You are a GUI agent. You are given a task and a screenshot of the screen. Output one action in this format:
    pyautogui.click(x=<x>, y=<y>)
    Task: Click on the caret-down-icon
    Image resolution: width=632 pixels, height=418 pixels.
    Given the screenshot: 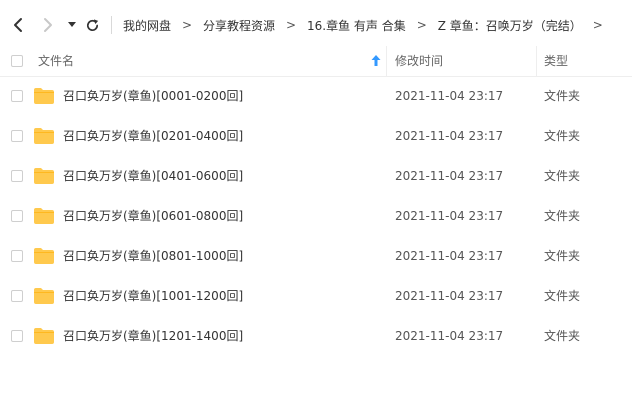 What is the action you would take?
    pyautogui.click(x=72, y=24)
    